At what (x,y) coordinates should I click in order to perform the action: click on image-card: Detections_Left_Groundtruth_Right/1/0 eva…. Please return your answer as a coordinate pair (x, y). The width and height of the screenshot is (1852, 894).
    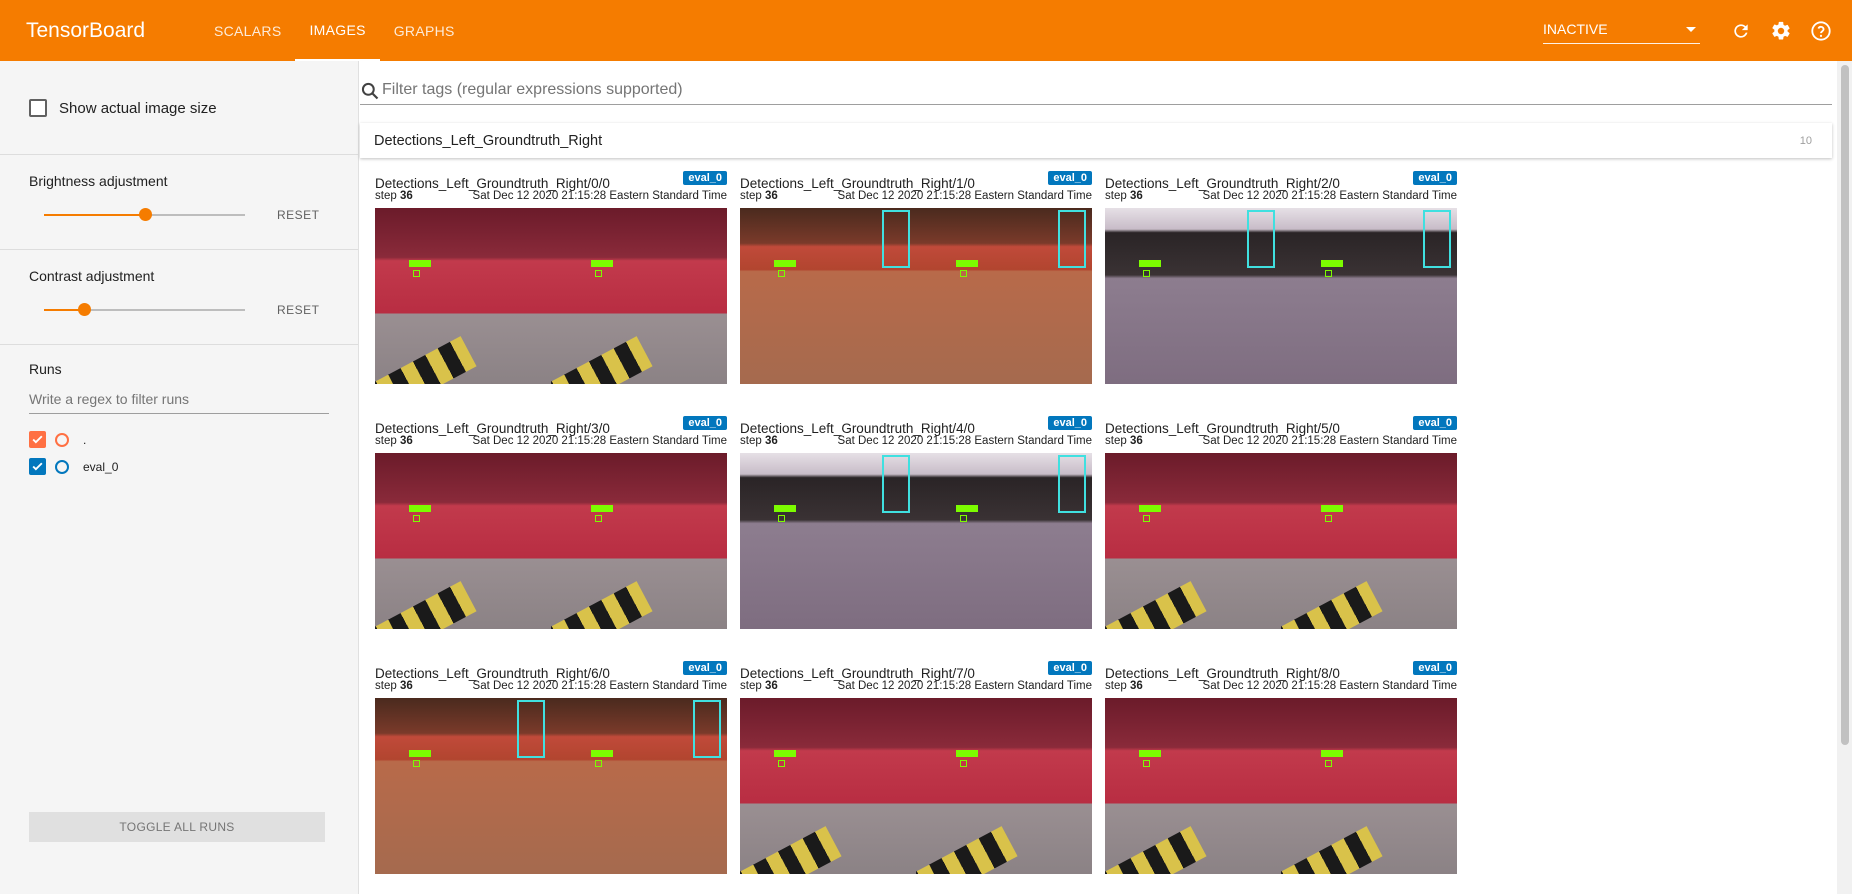
    Looking at the image, I should click on (916, 275).